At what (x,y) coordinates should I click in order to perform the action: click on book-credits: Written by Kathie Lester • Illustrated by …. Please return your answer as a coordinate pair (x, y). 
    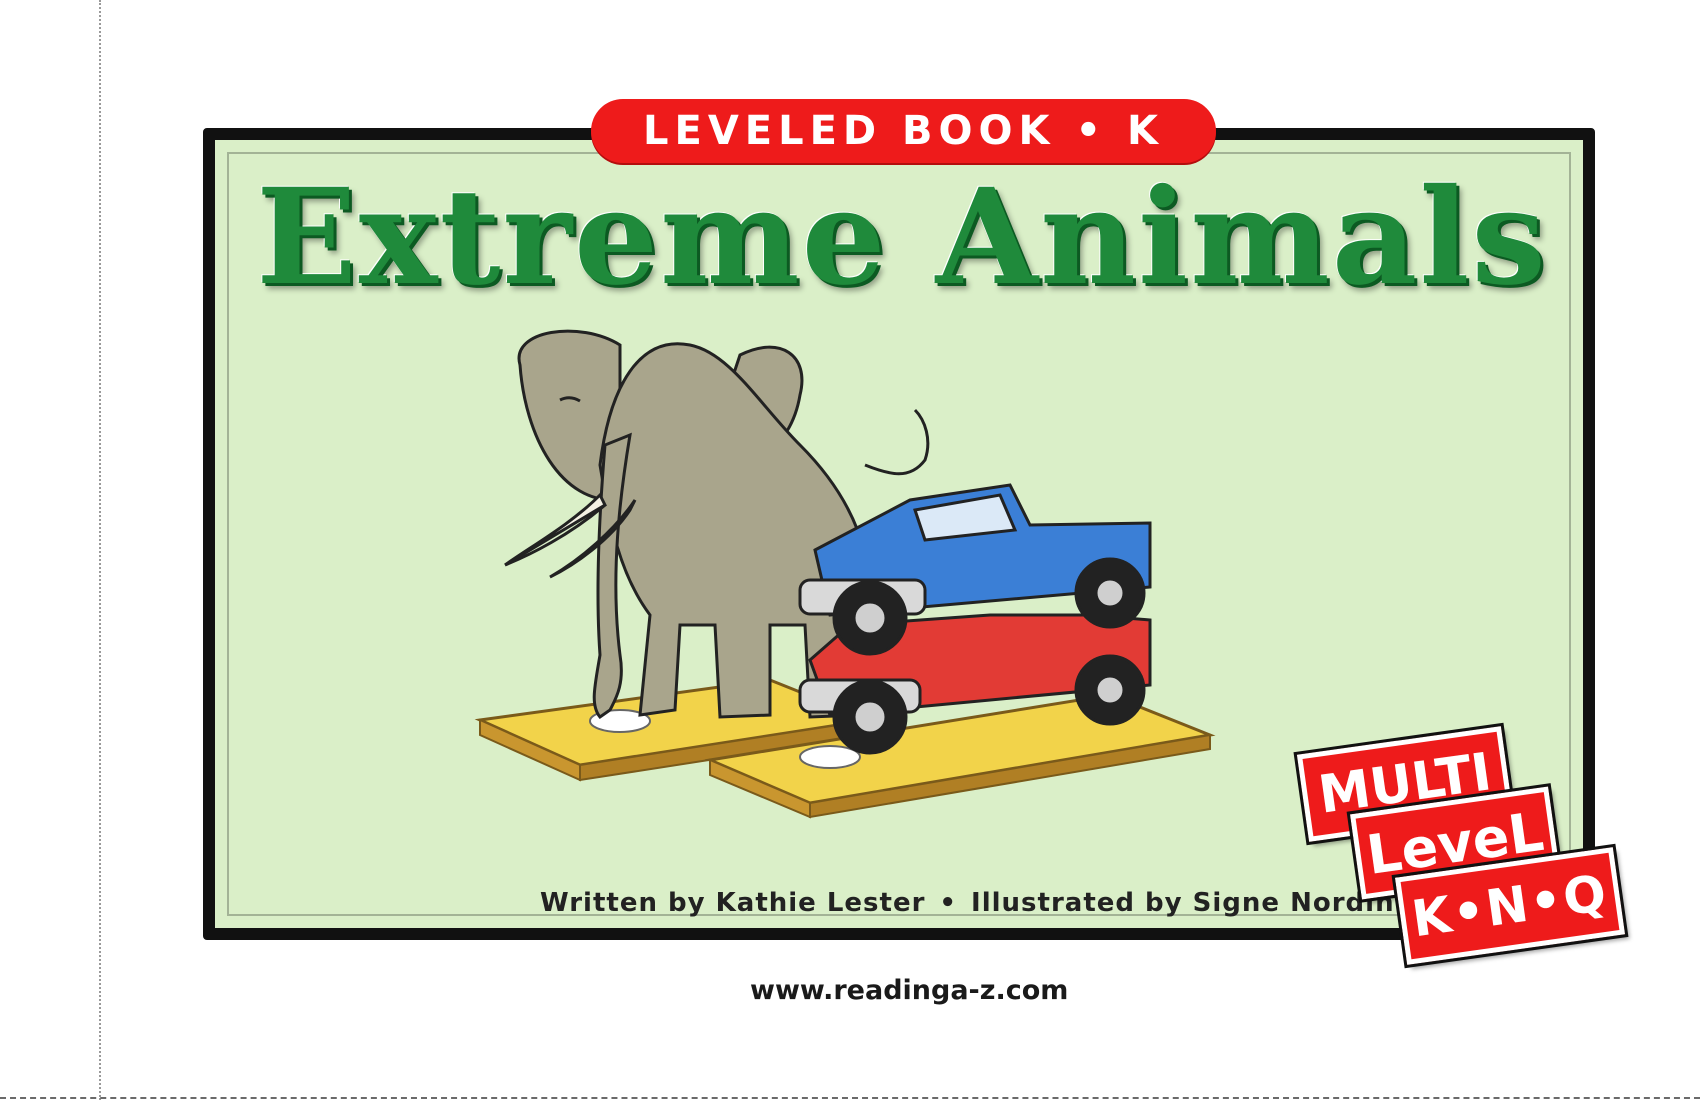
    Looking at the image, I should click on (967, 903).